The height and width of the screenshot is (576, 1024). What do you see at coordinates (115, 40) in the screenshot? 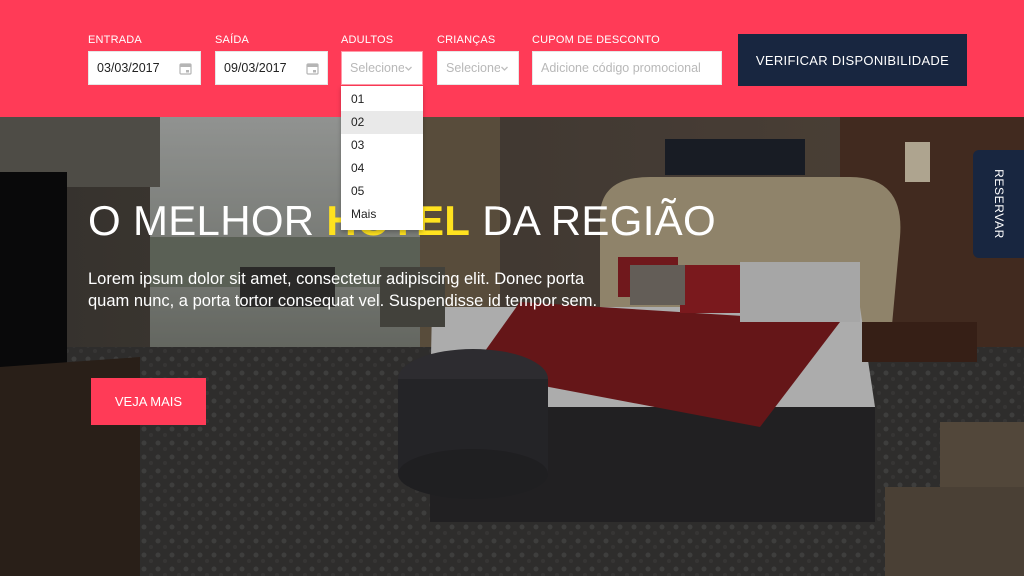
I see `checkin-label: ENTRADA` at bounding box center [115, 40].